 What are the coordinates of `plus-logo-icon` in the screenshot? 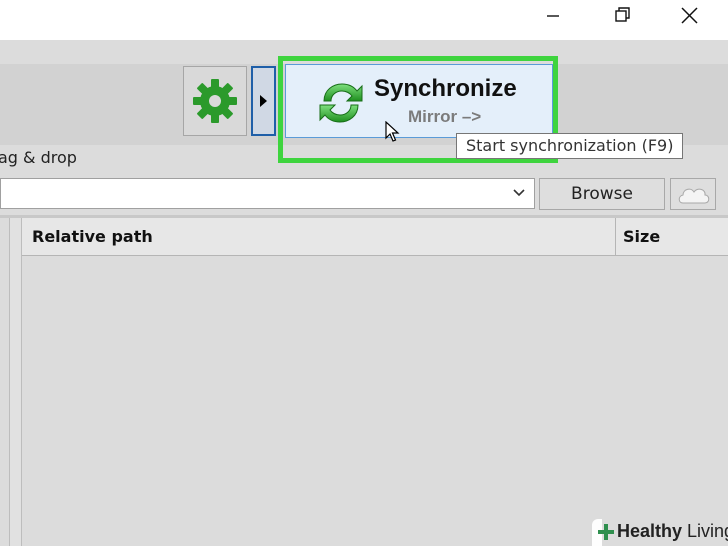 It's located at (606, 532).